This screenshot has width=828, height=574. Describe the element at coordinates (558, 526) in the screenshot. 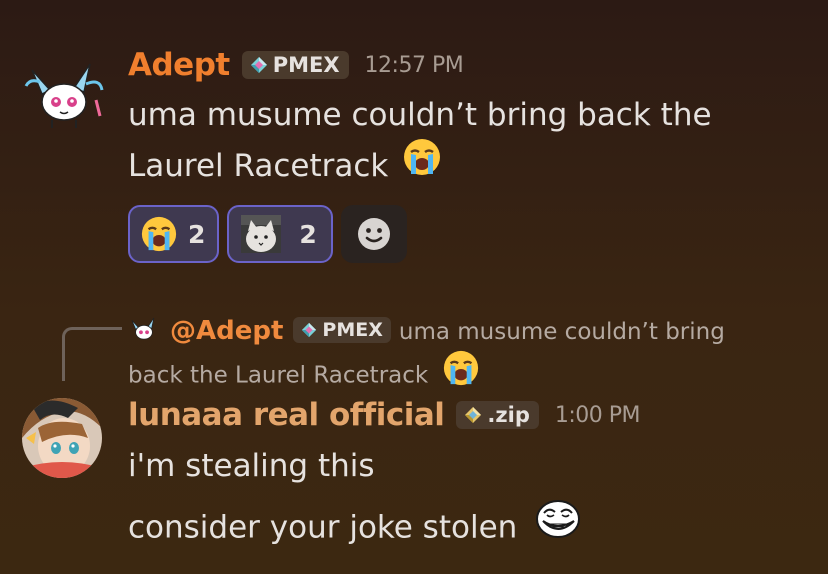

I see `troll-face-emoji-icon` at that location.